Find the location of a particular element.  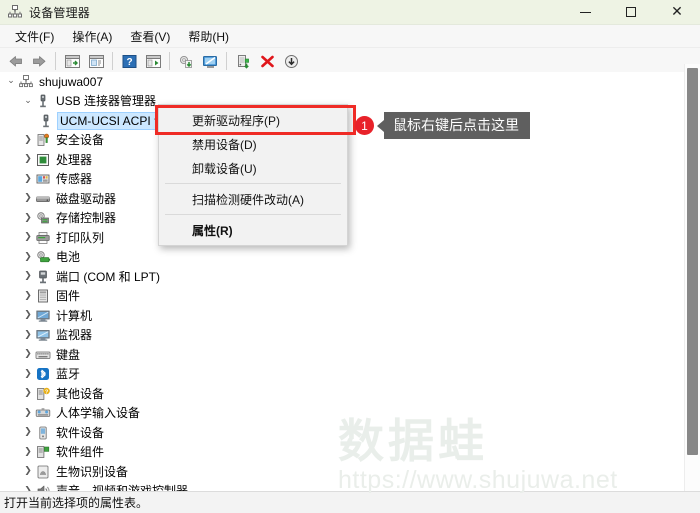

tree-row-bluetooth: ❯ 蓝牙 is located at coordinates (350, 375).